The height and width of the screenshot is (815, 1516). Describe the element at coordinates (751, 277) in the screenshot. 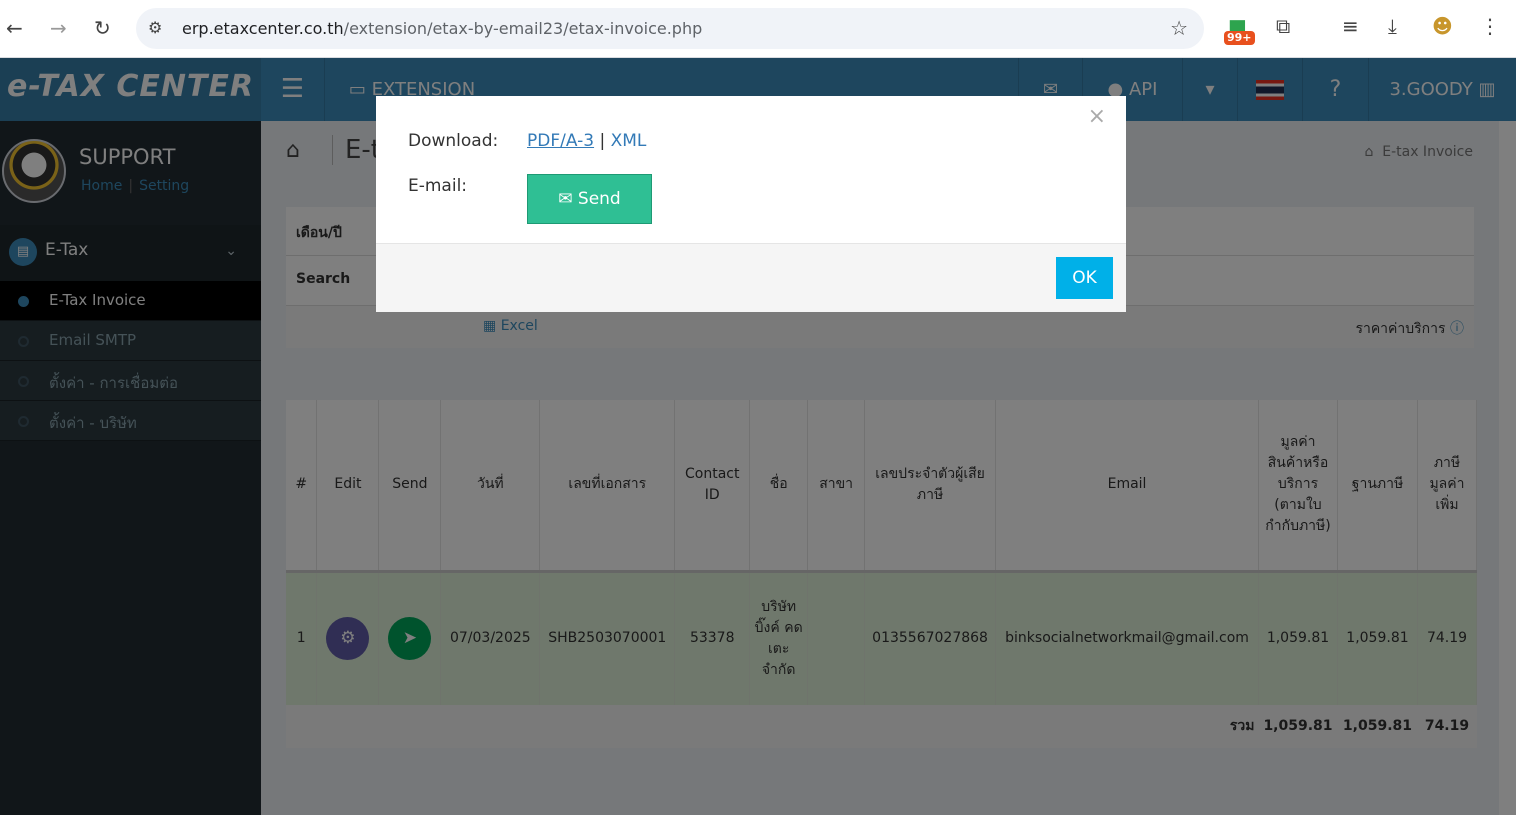

I see `modal-footer: OK` at that location.